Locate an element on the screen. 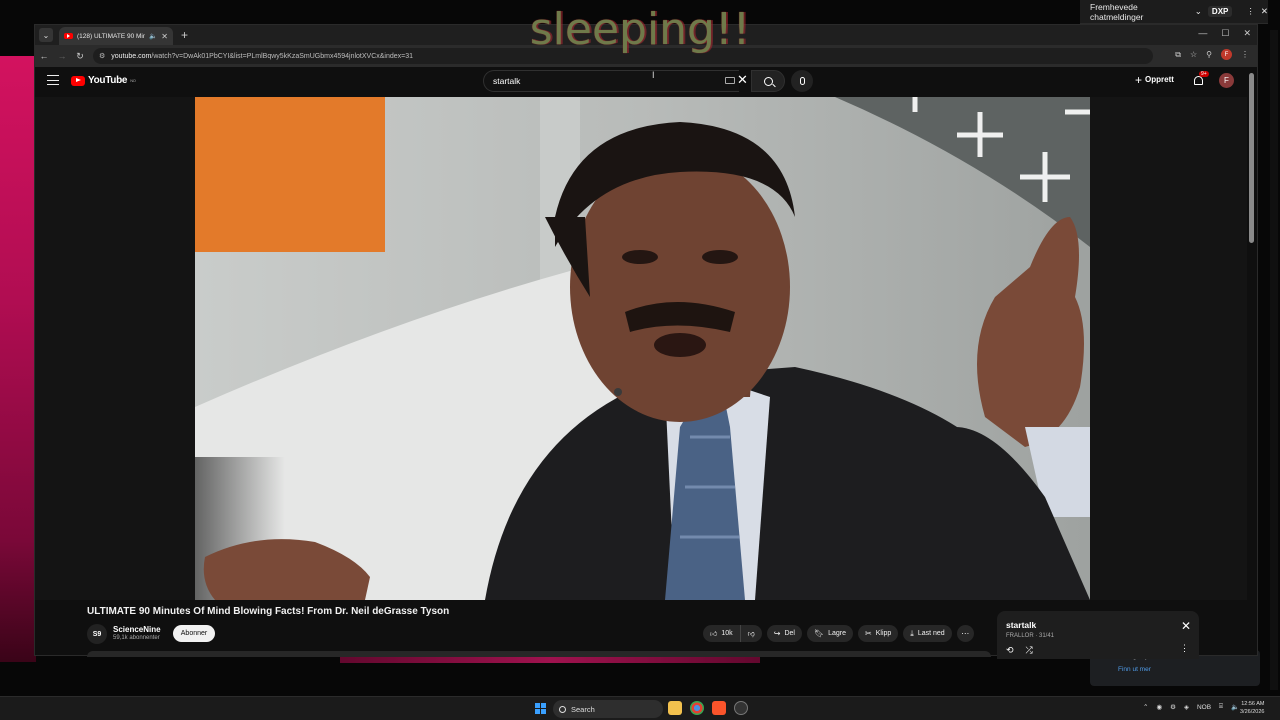  scissors-icon: ✂ is located at coordinates (868, 633).